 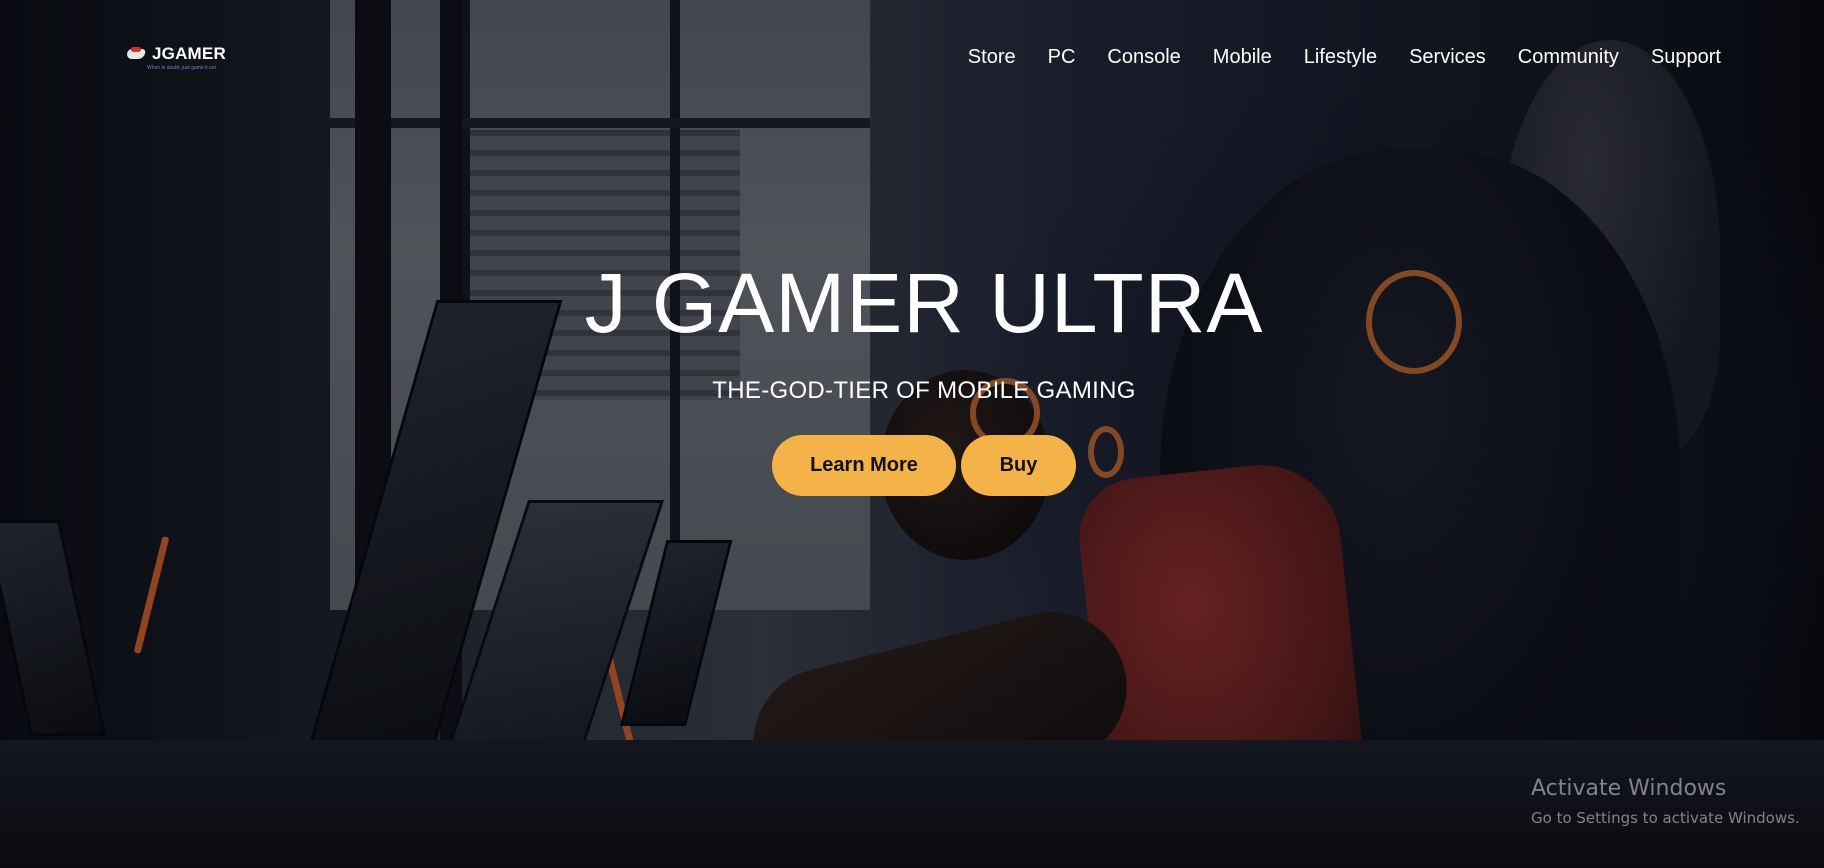 I want to click on nav-item-support: Support, so click(x=1678, y=57).